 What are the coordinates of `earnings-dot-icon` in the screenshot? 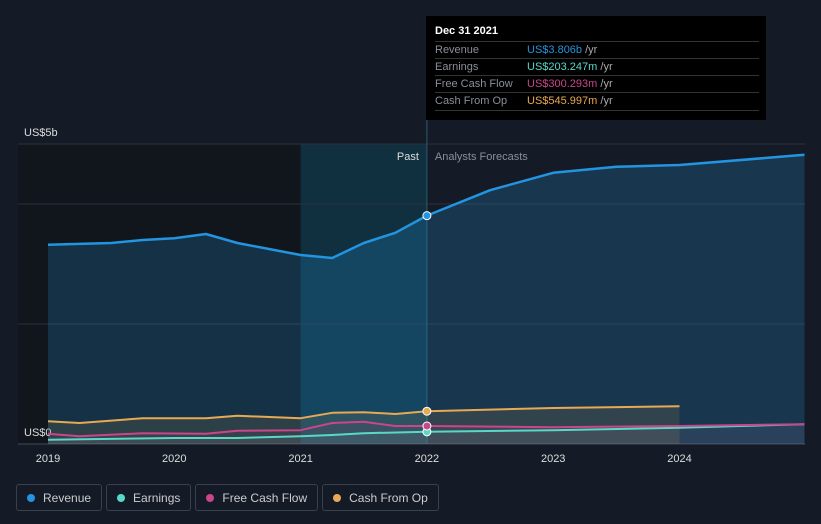 It's located at (121, 497).